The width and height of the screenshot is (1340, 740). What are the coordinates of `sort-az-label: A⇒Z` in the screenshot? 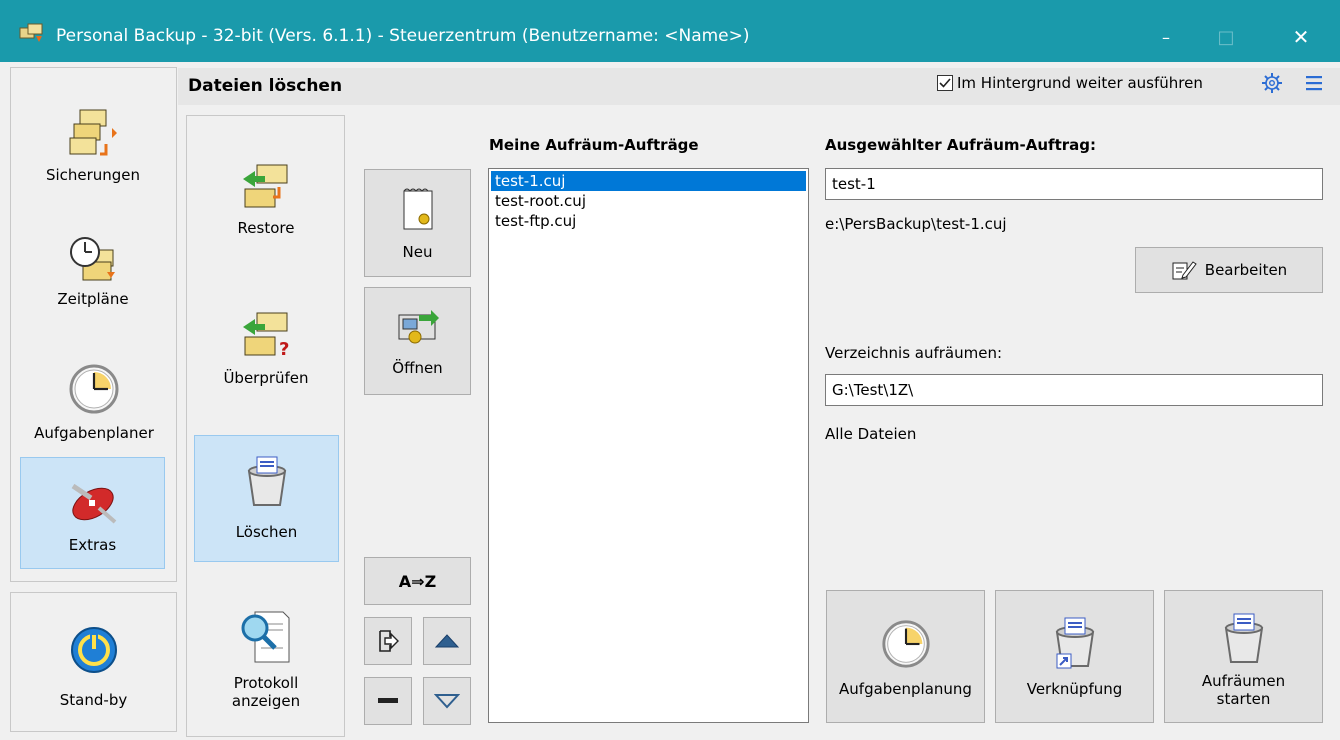 It's located at (417, 581).